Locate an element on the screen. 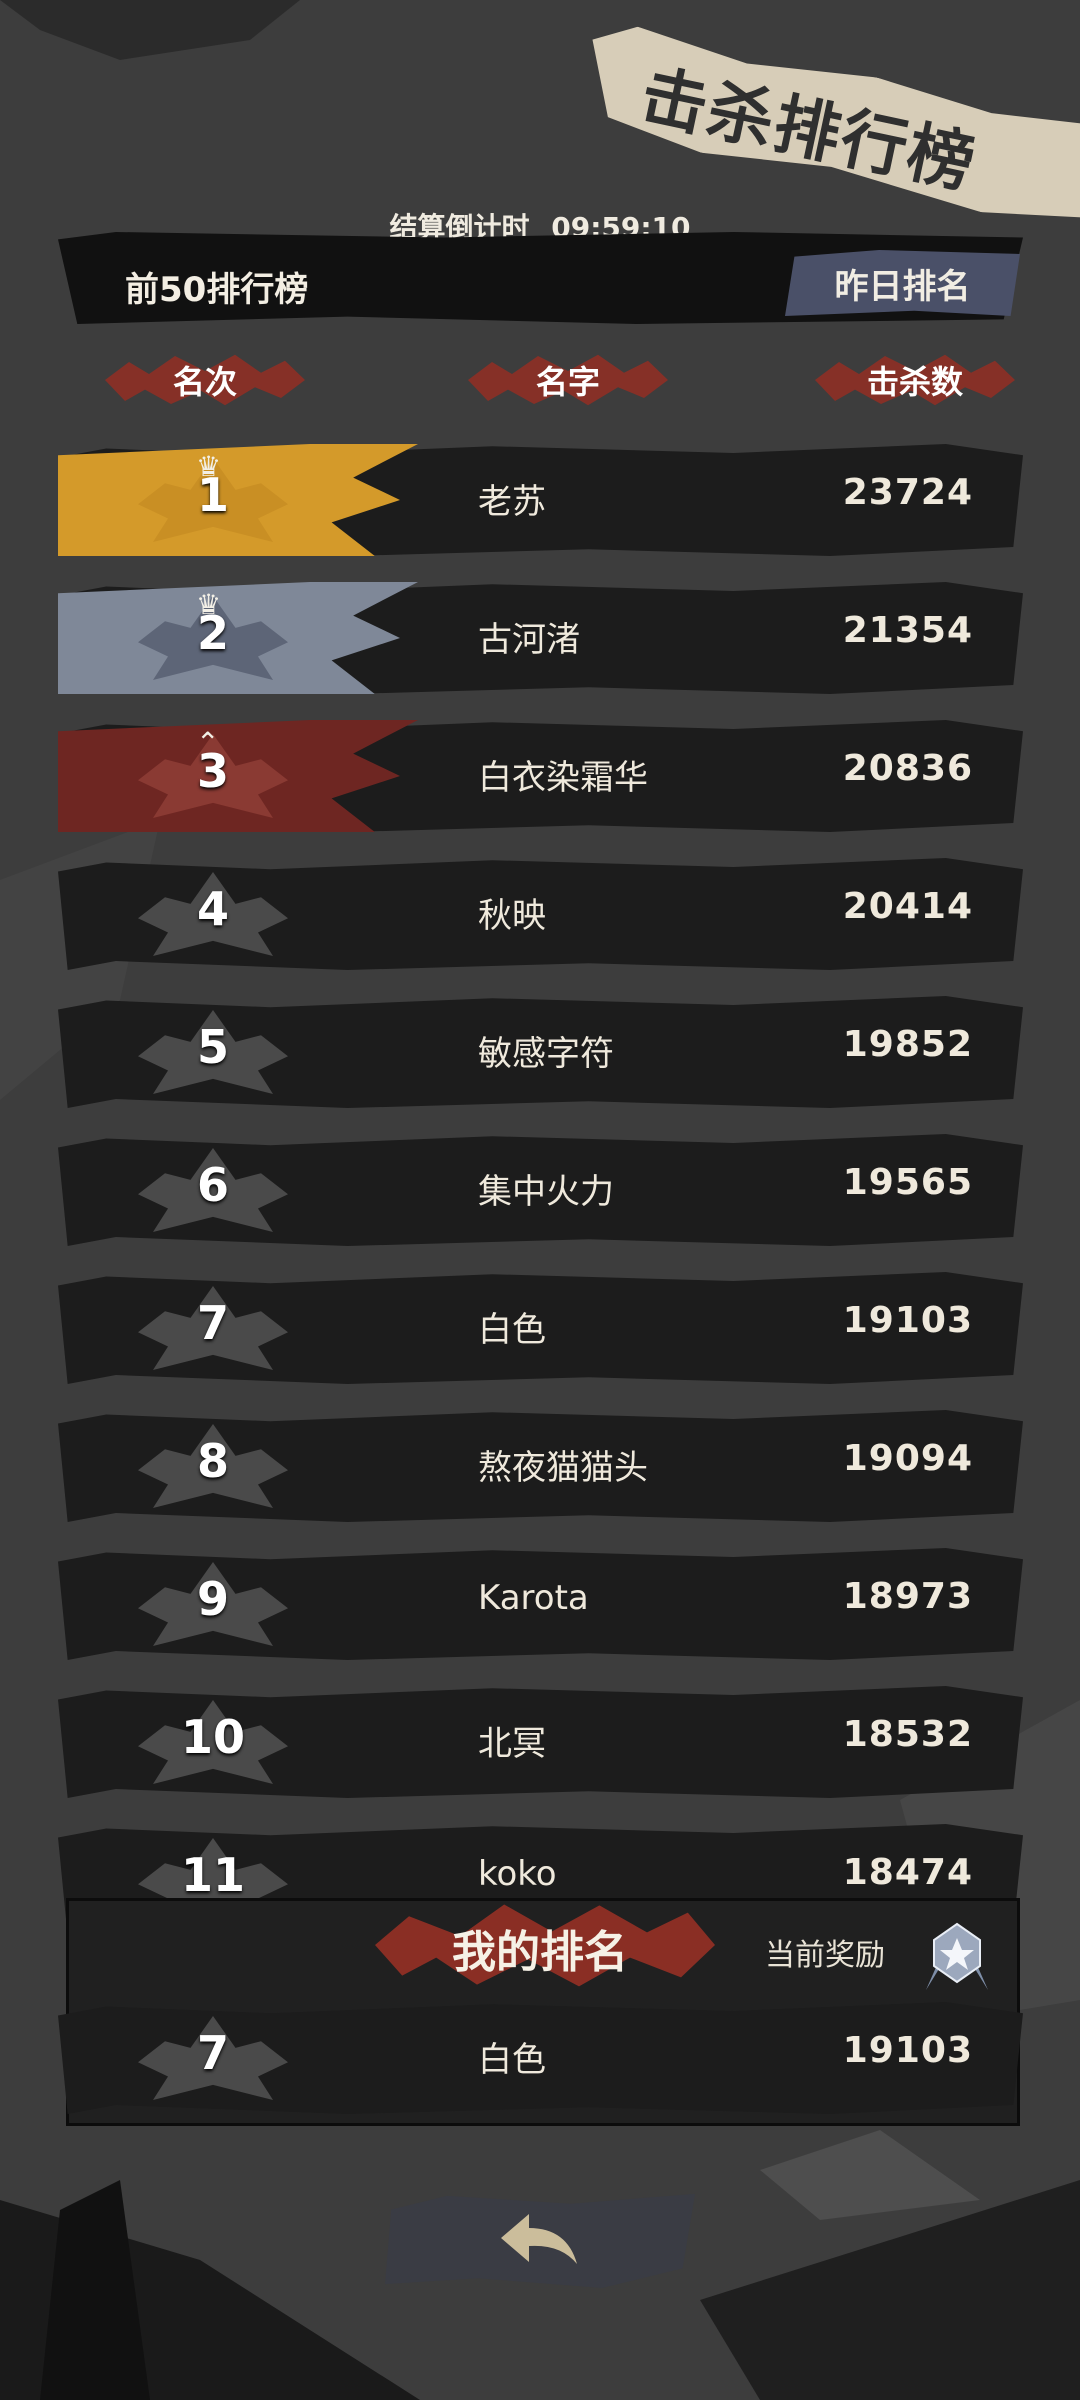 The image size is (1080, 2400). kill-count: 21354 is located at coordinates (907, 630).